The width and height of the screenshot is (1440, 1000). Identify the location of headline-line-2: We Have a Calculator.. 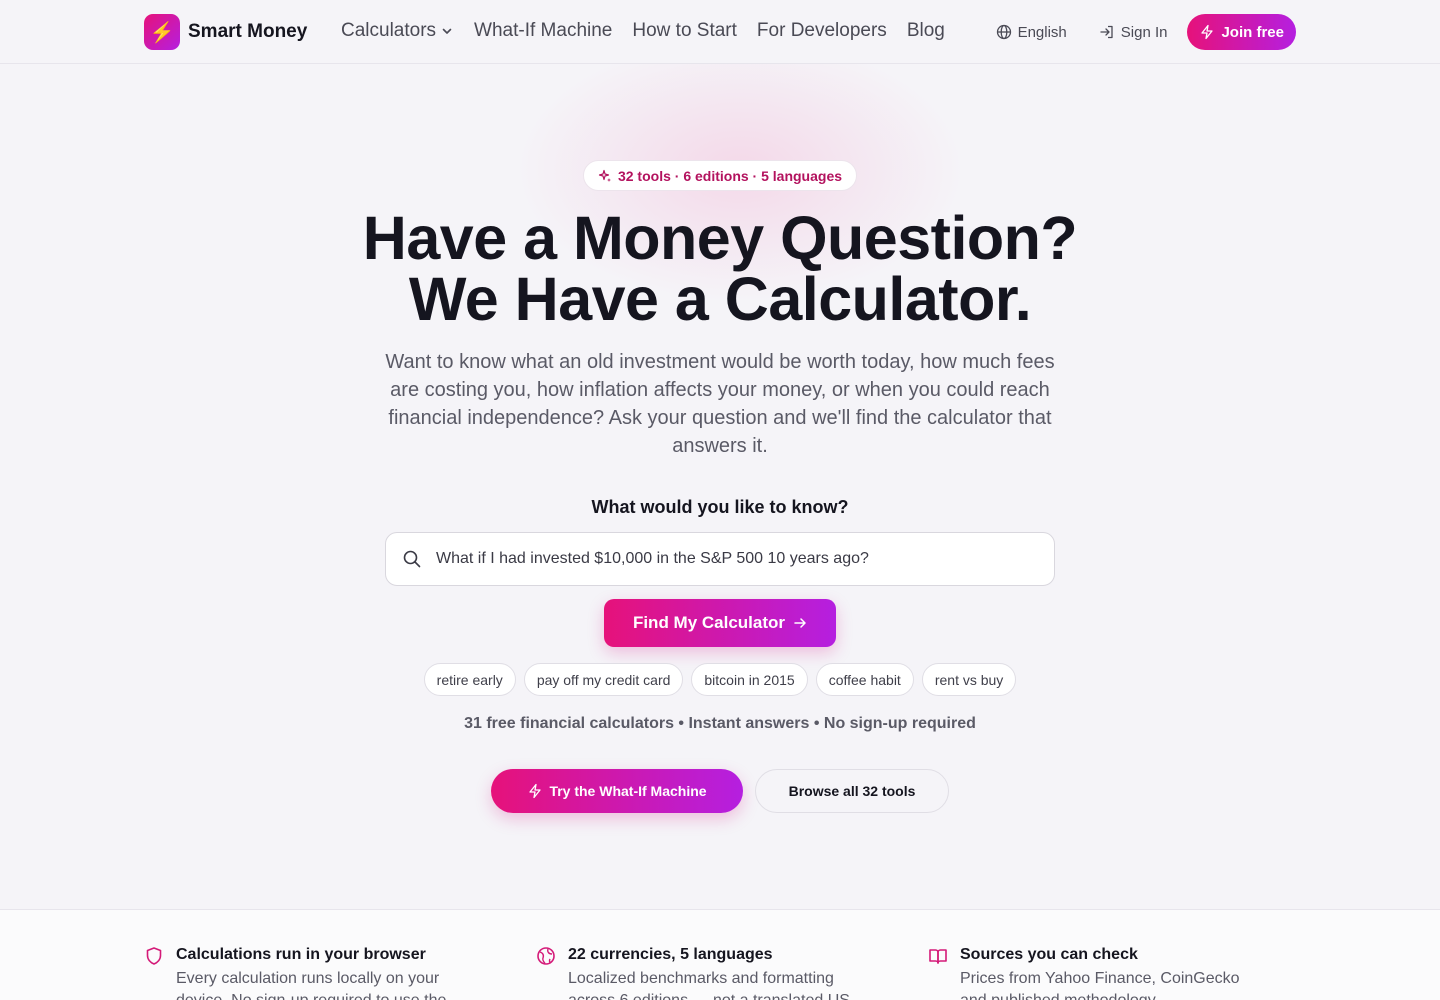
(720, 299).